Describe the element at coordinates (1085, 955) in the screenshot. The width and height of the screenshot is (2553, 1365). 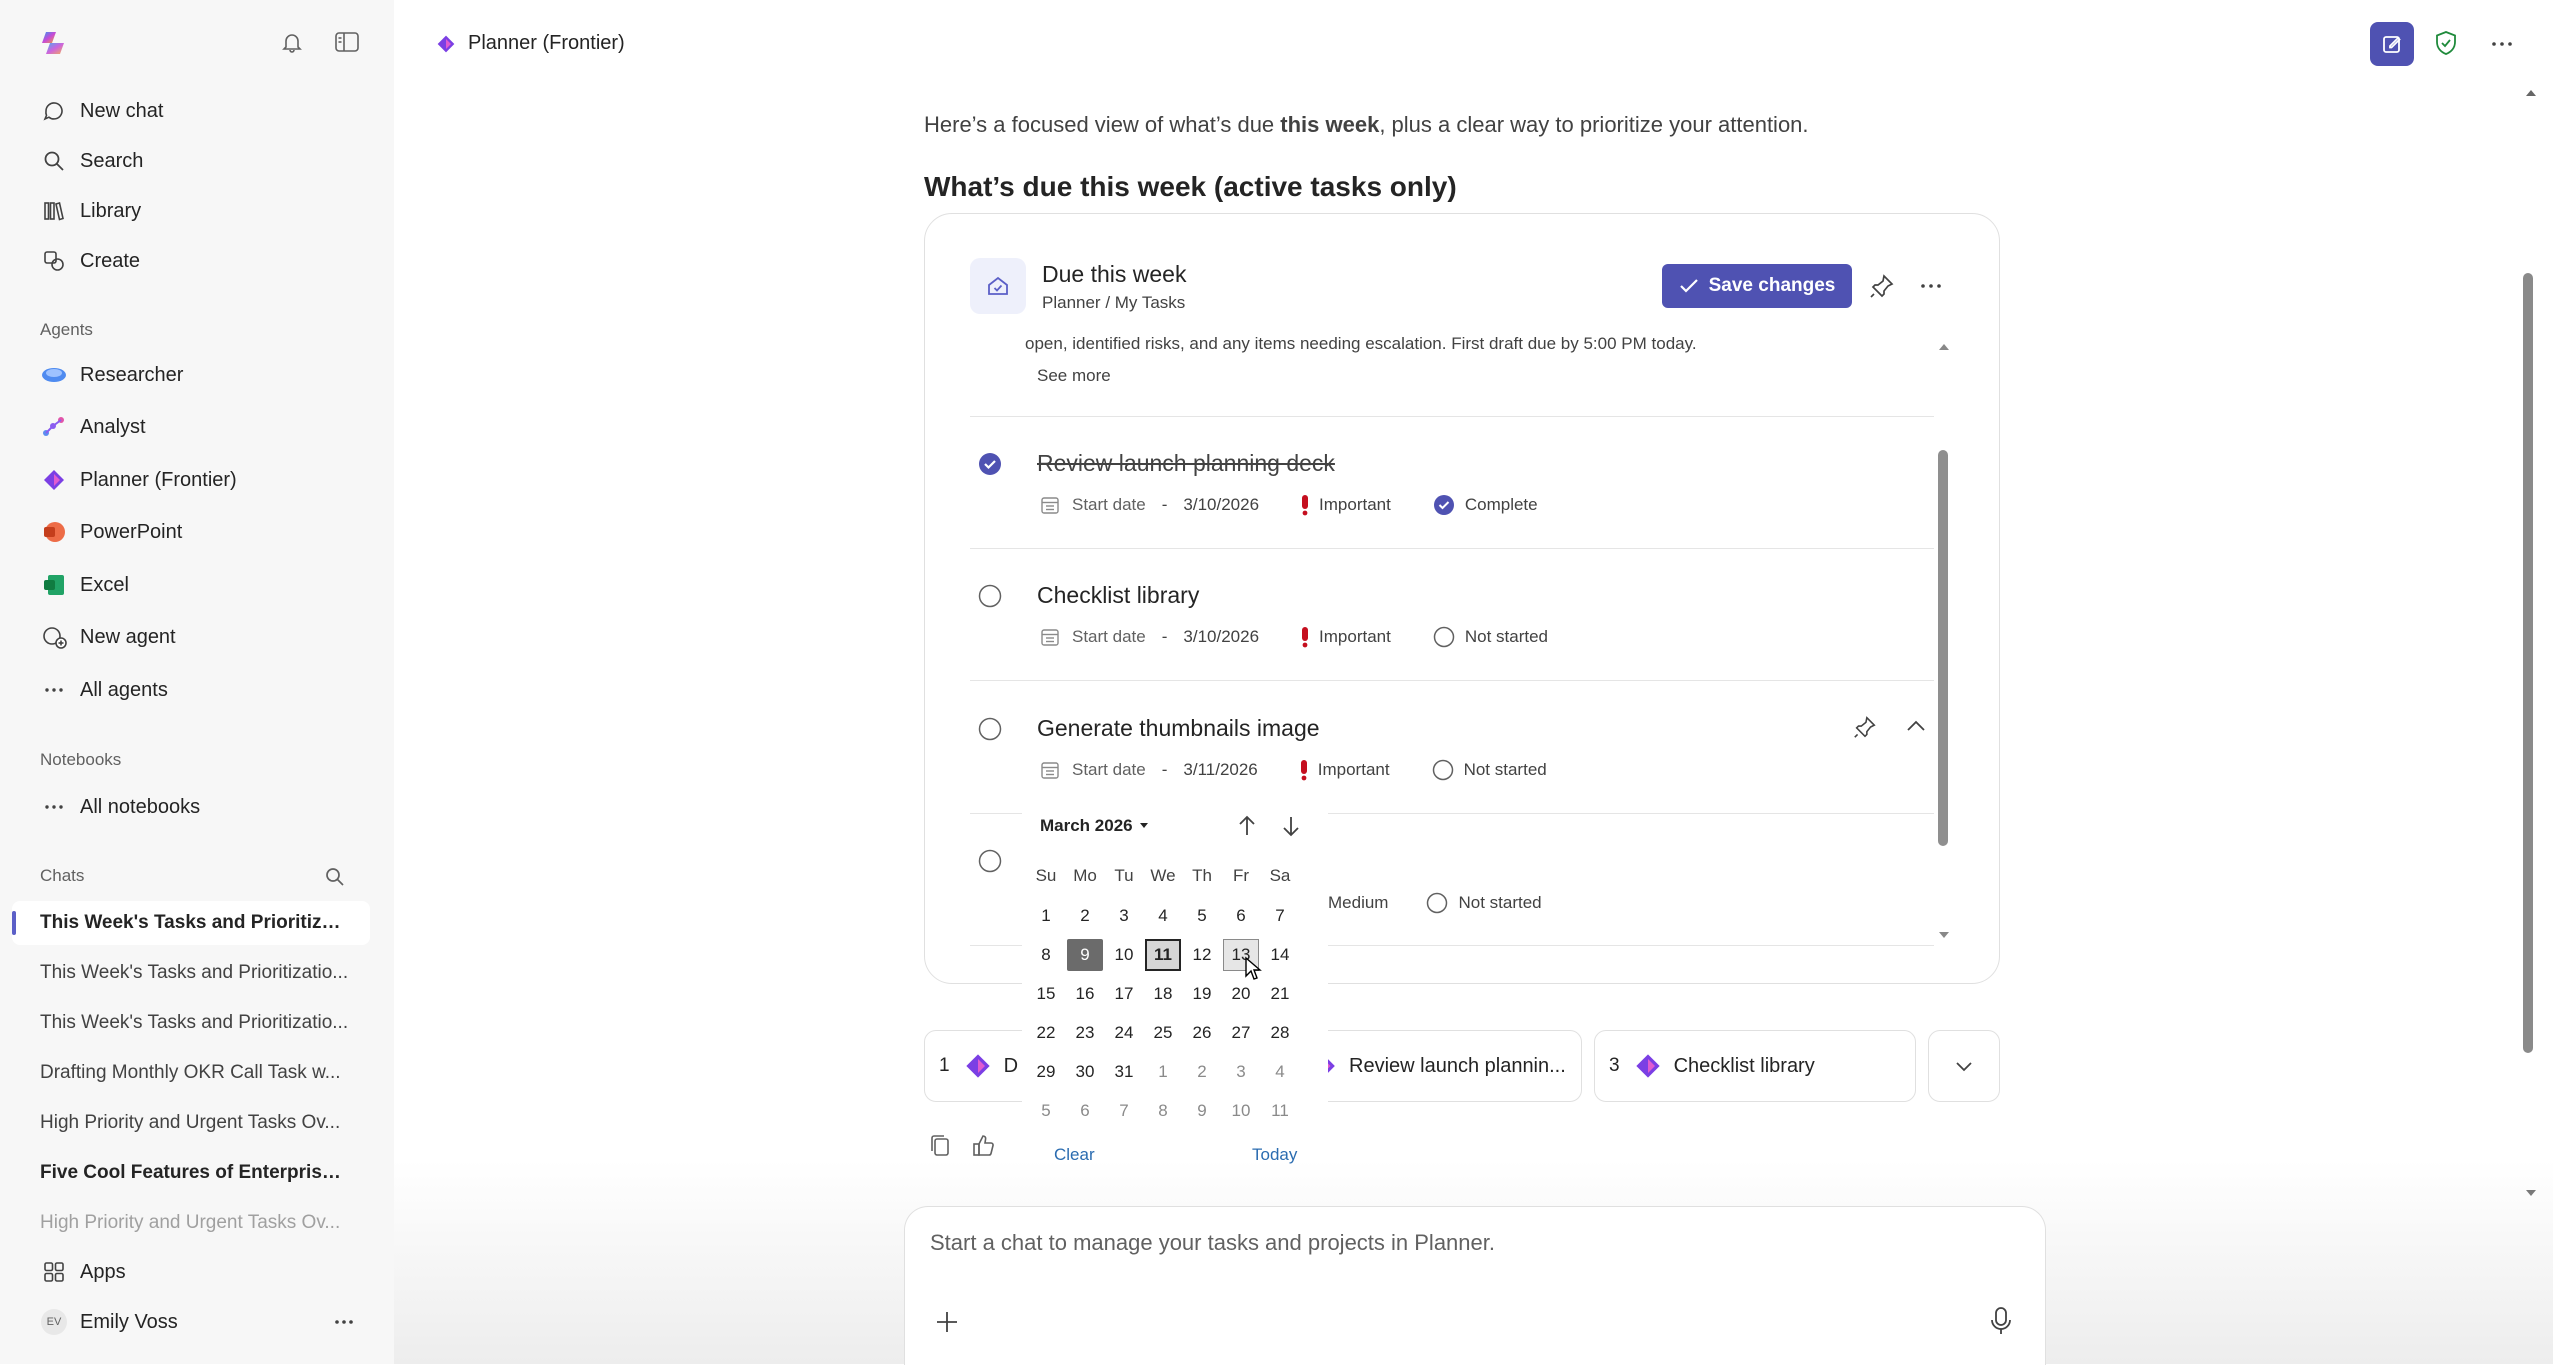
I see `calendar-day-selected: 9` at that location.